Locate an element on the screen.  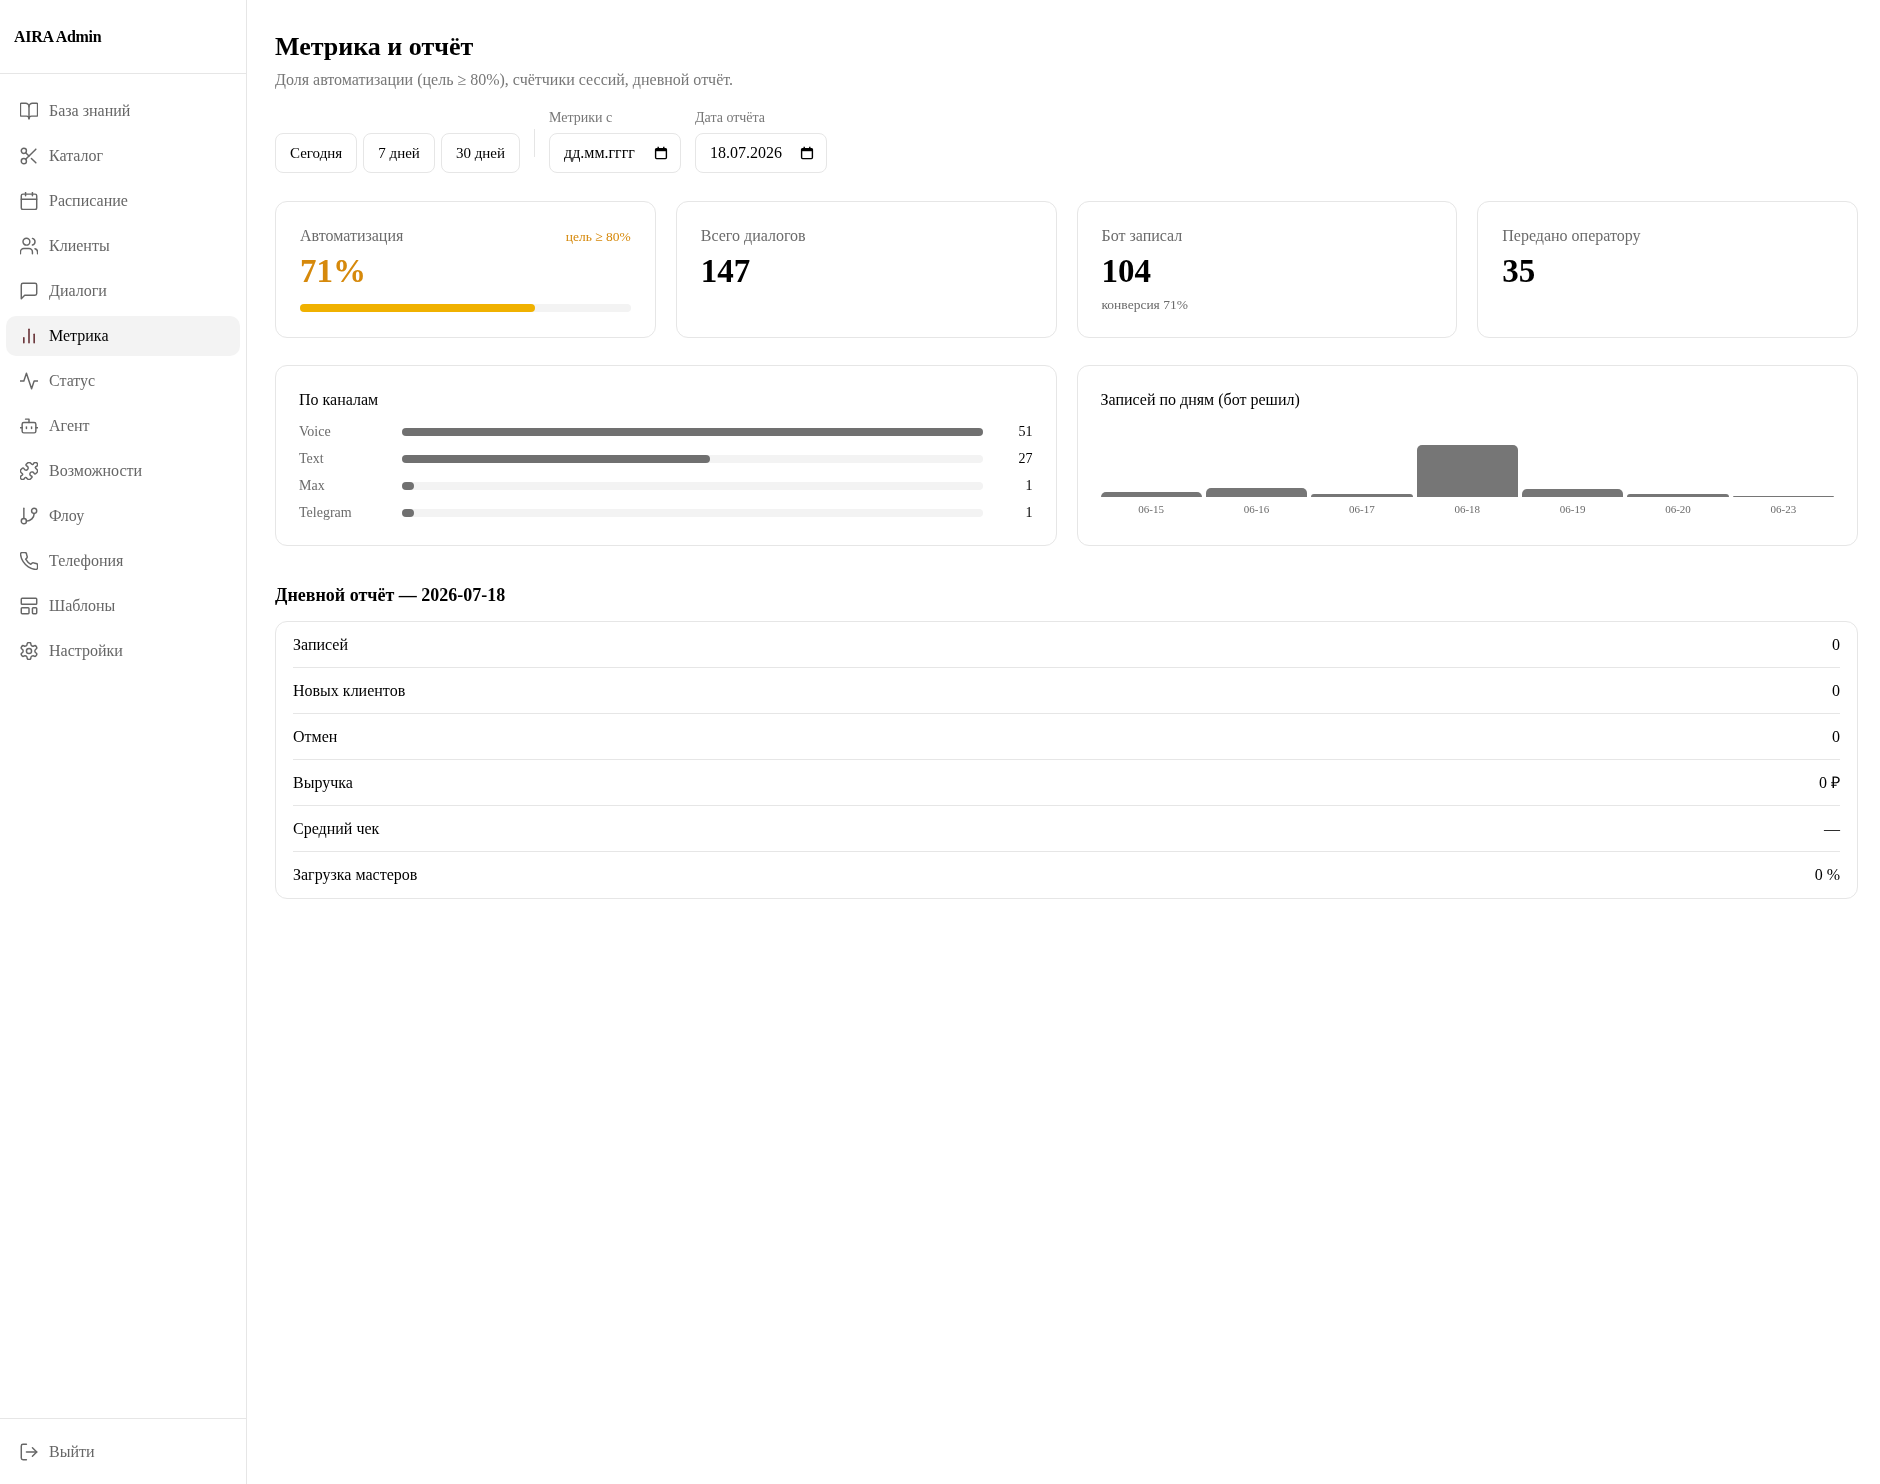
date-field: дд.мм.гггг is located at coordinates (615, 153).